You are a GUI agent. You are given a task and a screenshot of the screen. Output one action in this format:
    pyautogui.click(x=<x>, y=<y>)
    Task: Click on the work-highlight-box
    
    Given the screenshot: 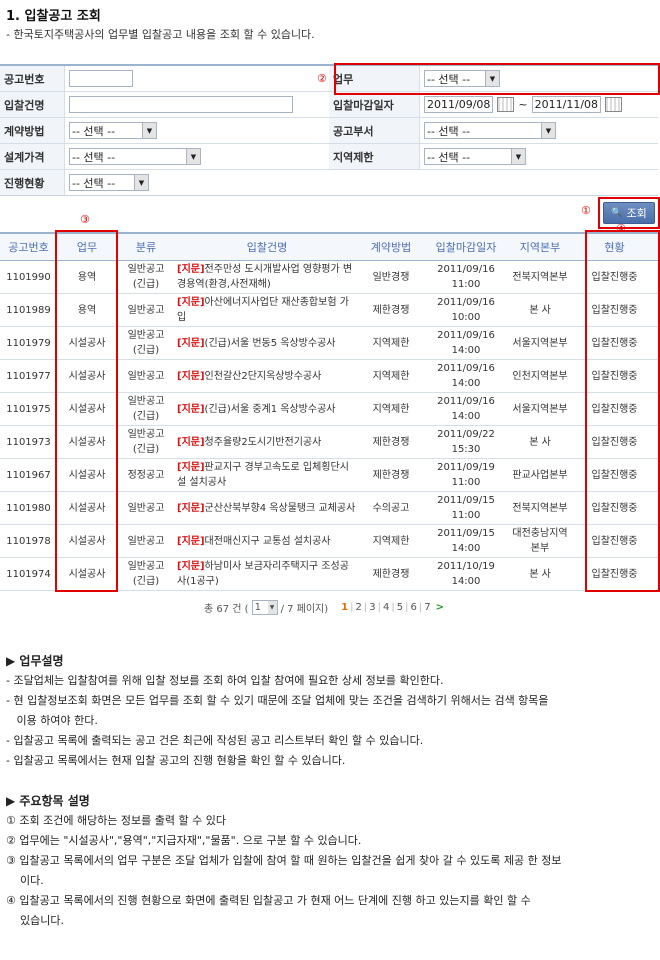 What is the action you would take?
    pyautogui.click(x=497, y=79)
    